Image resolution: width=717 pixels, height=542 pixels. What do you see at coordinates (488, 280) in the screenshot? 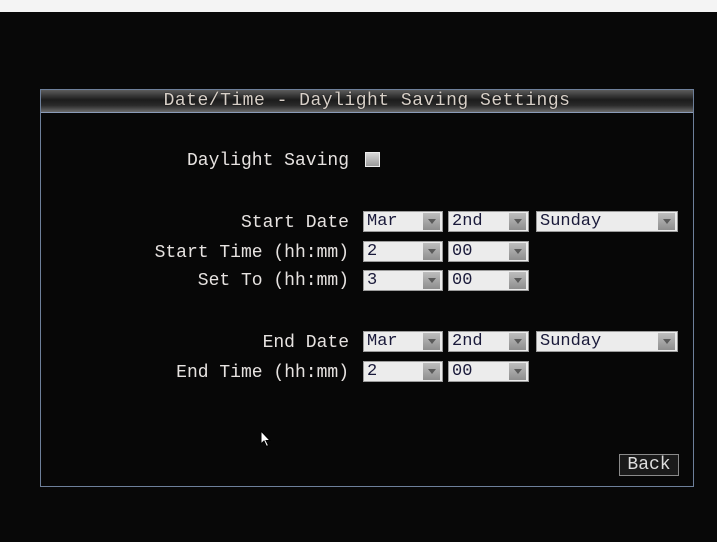
I see `set-to-minute-select: 00` at bounding box center [488, 280].